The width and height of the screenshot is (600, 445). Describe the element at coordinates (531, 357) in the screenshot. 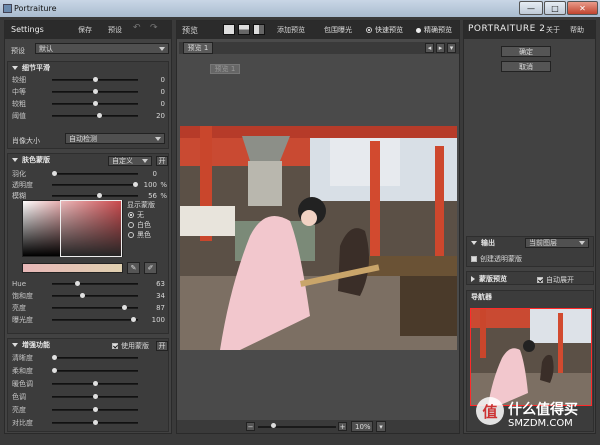

I see `navigator-thumbnail` at that location.